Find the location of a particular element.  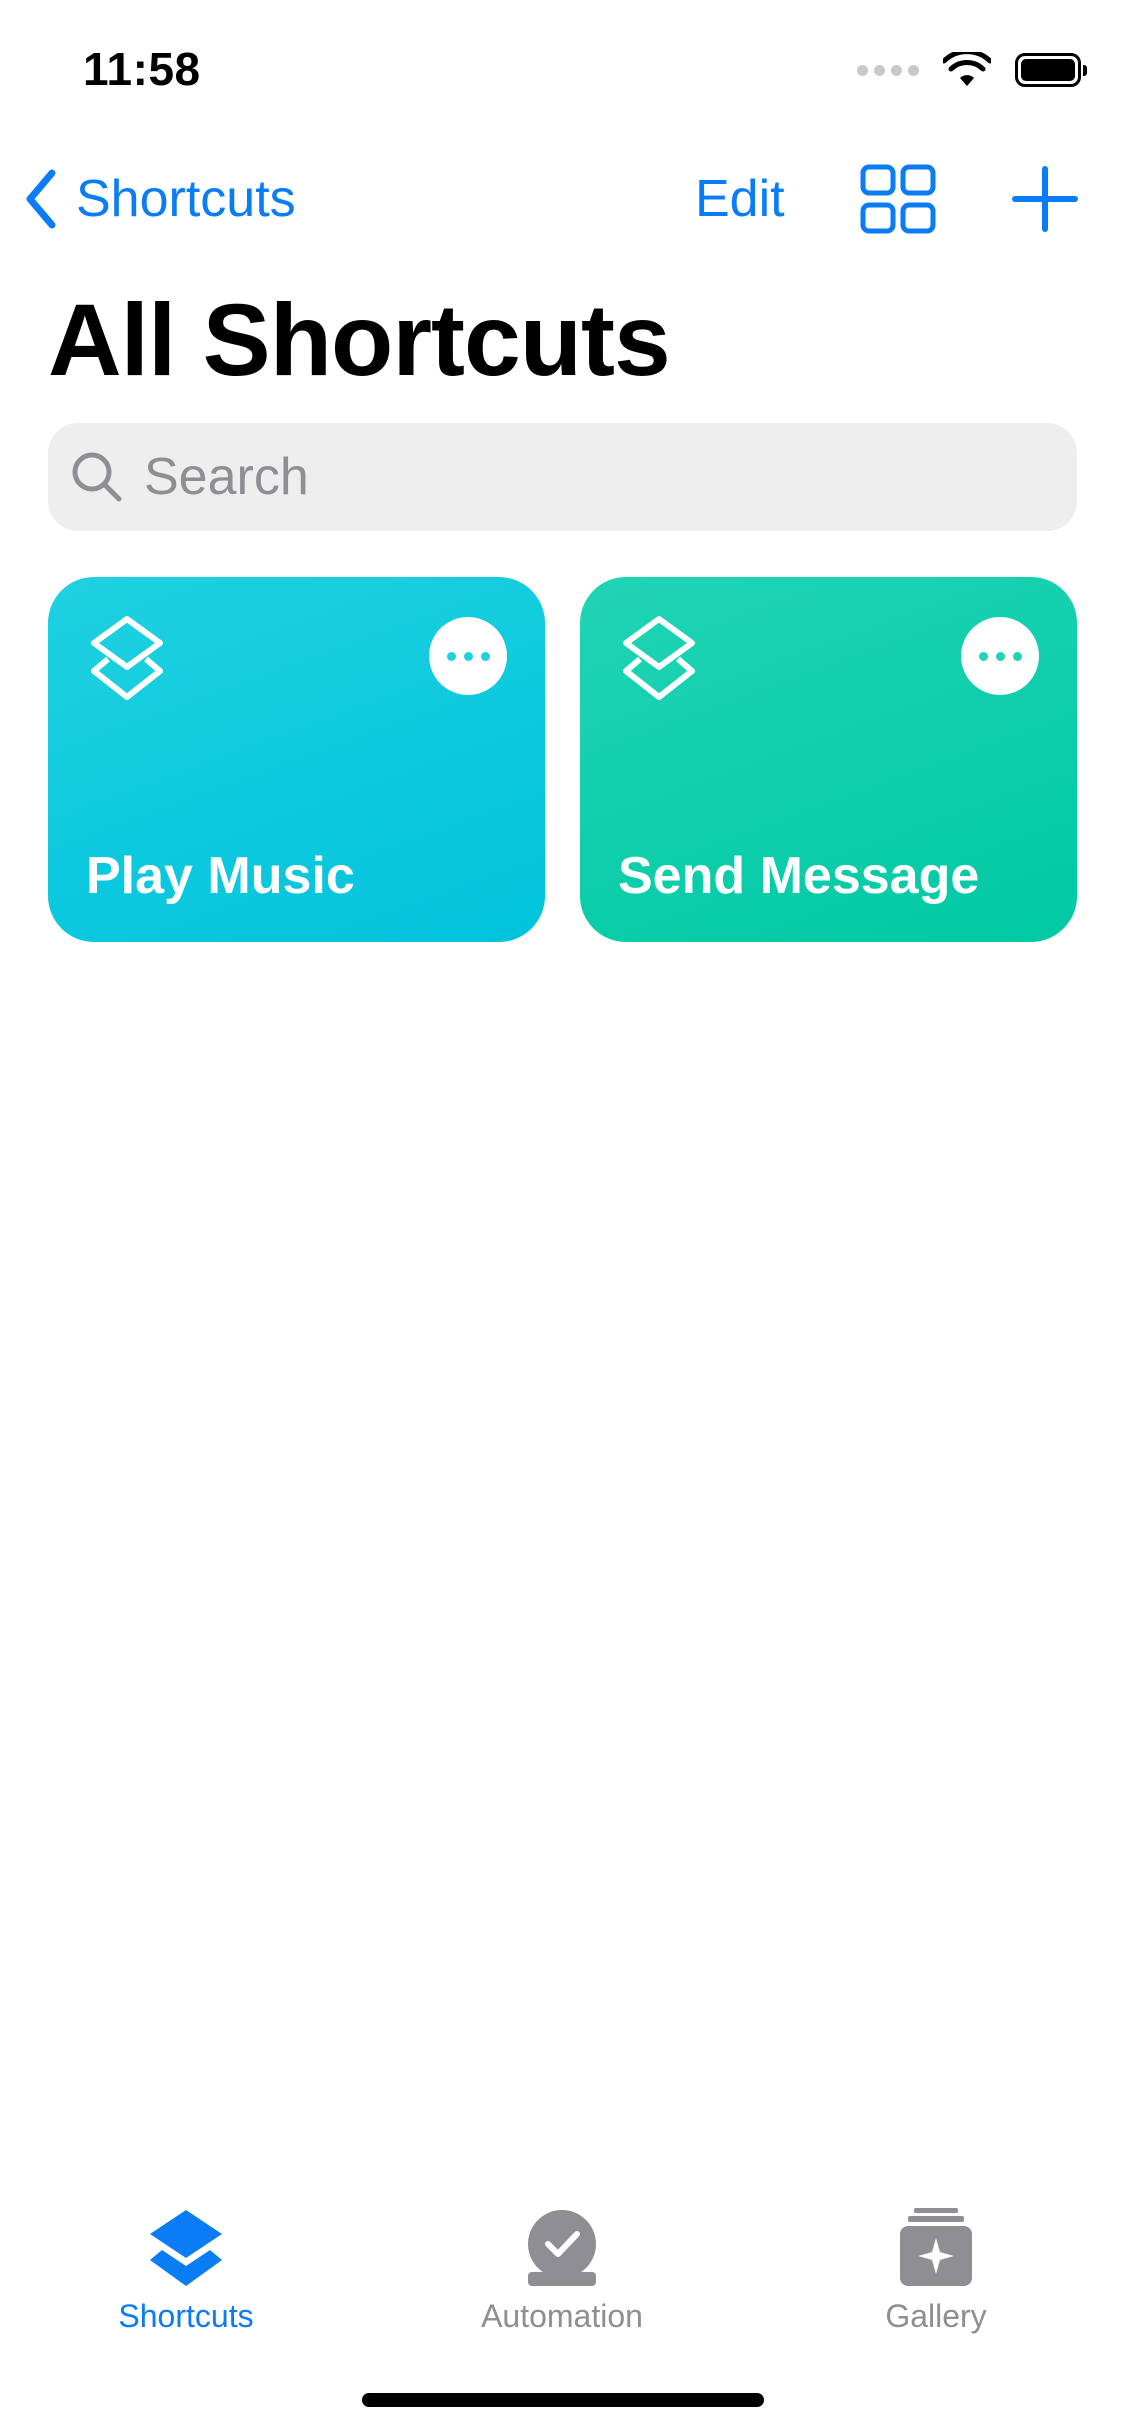

grid-icon is located at coordinates (898, 199).